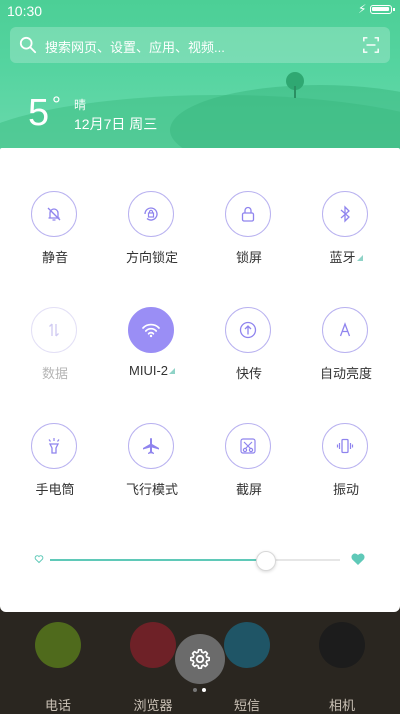 The height and width of the screenshot is (714, 400). What do you see at coordinates (345, 489) in the screenshot?
I see `tile-label: 振动` at bounding box center [345, 489].